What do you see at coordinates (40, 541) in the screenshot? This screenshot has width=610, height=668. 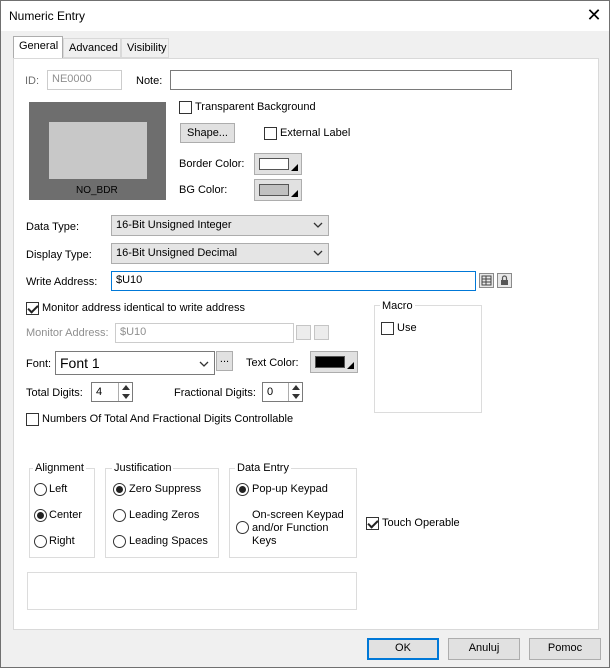 I see `alignment-right-radio` at bounding box center [40, 541].